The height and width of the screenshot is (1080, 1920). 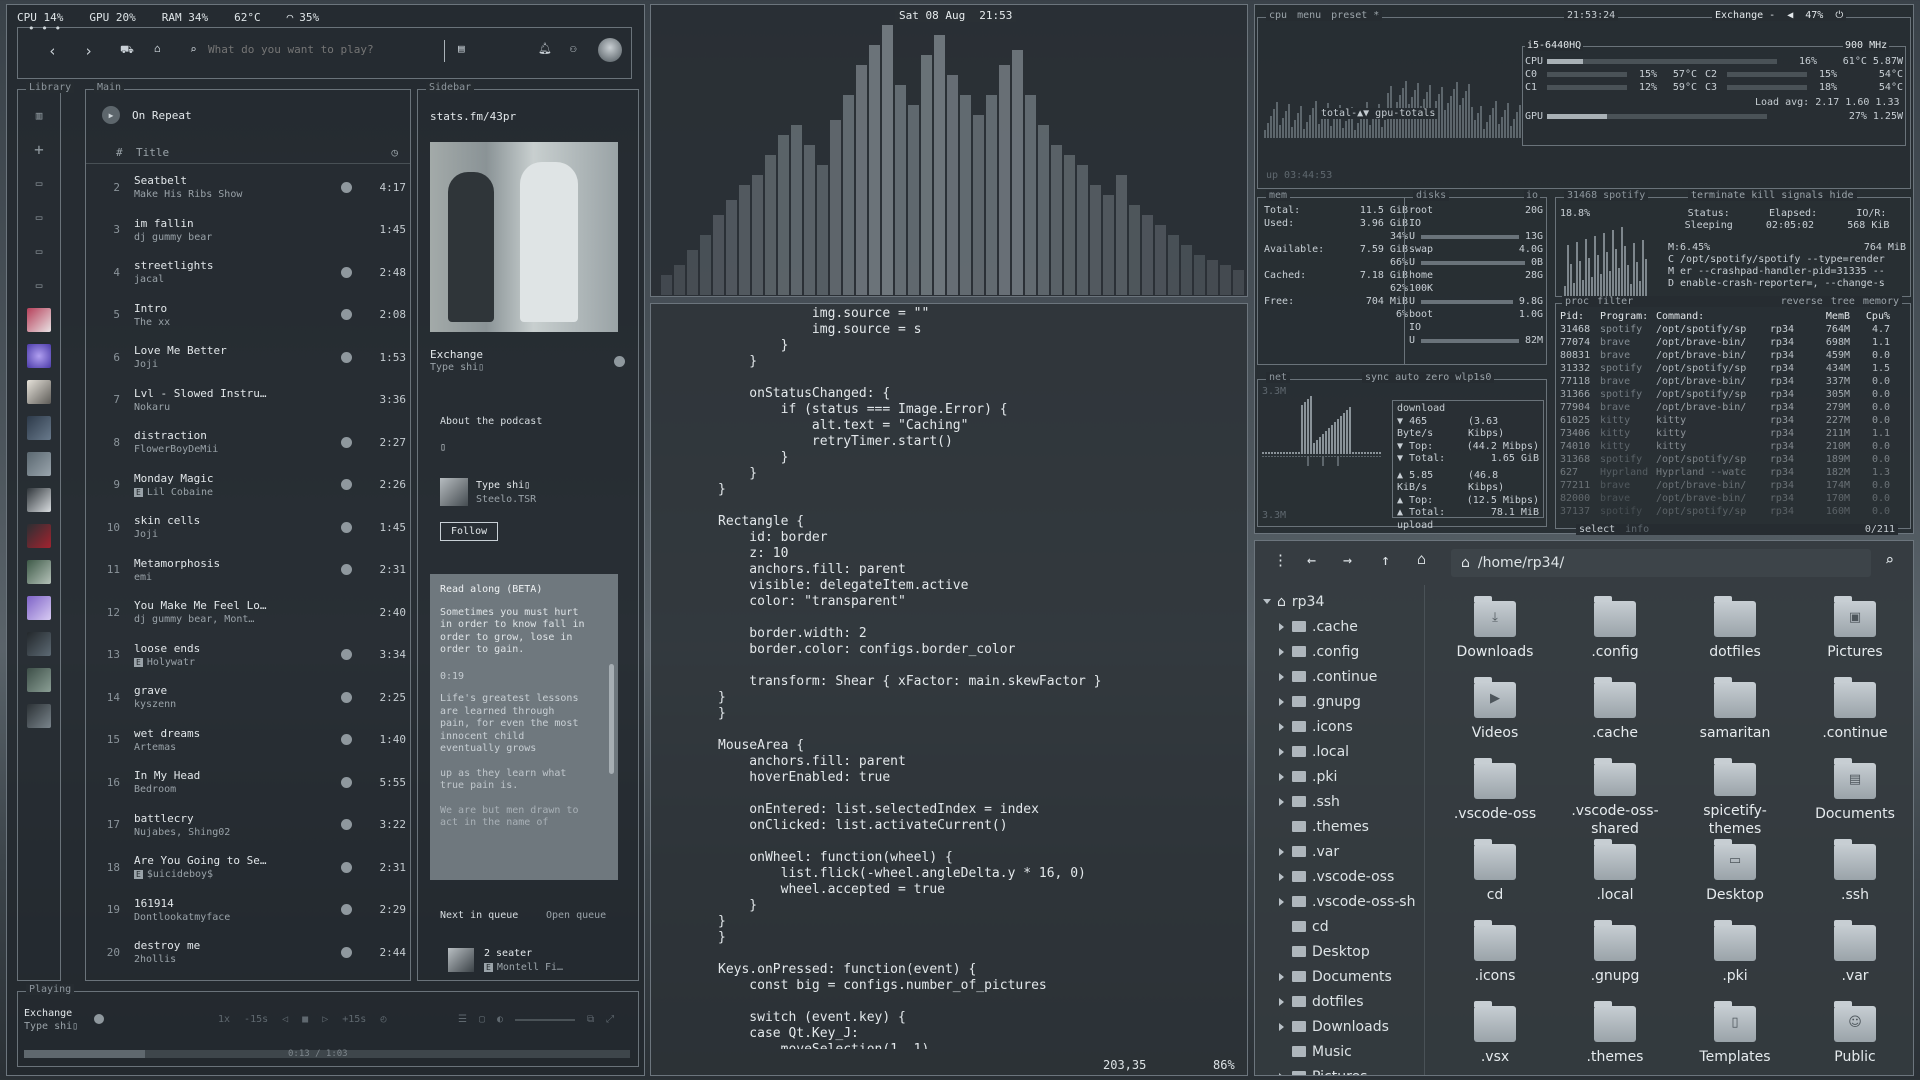 What do you see at coordinates (248, 315) in the screenshot?
I see `track-row: 5 Intro The xx 2:08` at bounding box center [248, 315].